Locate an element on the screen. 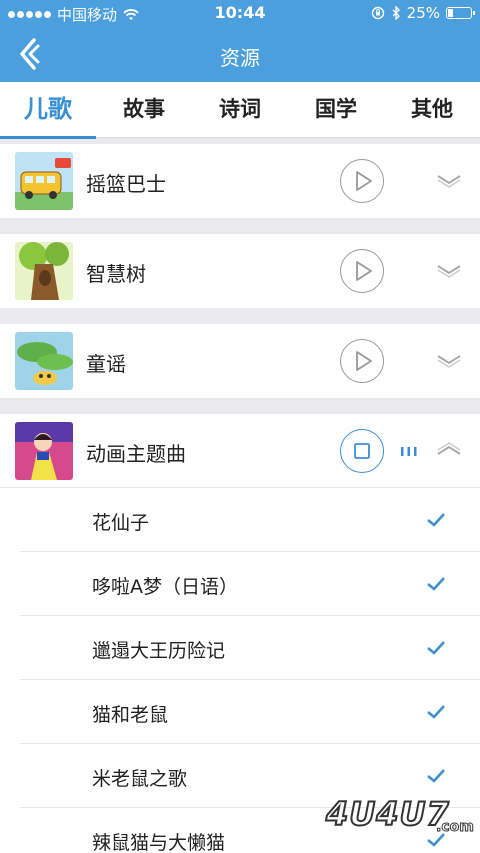 Image resolution: width=480 pixels, height=853 pixels. watermark-logo: 4U4U7 .com is located at coordinates (398, 818).